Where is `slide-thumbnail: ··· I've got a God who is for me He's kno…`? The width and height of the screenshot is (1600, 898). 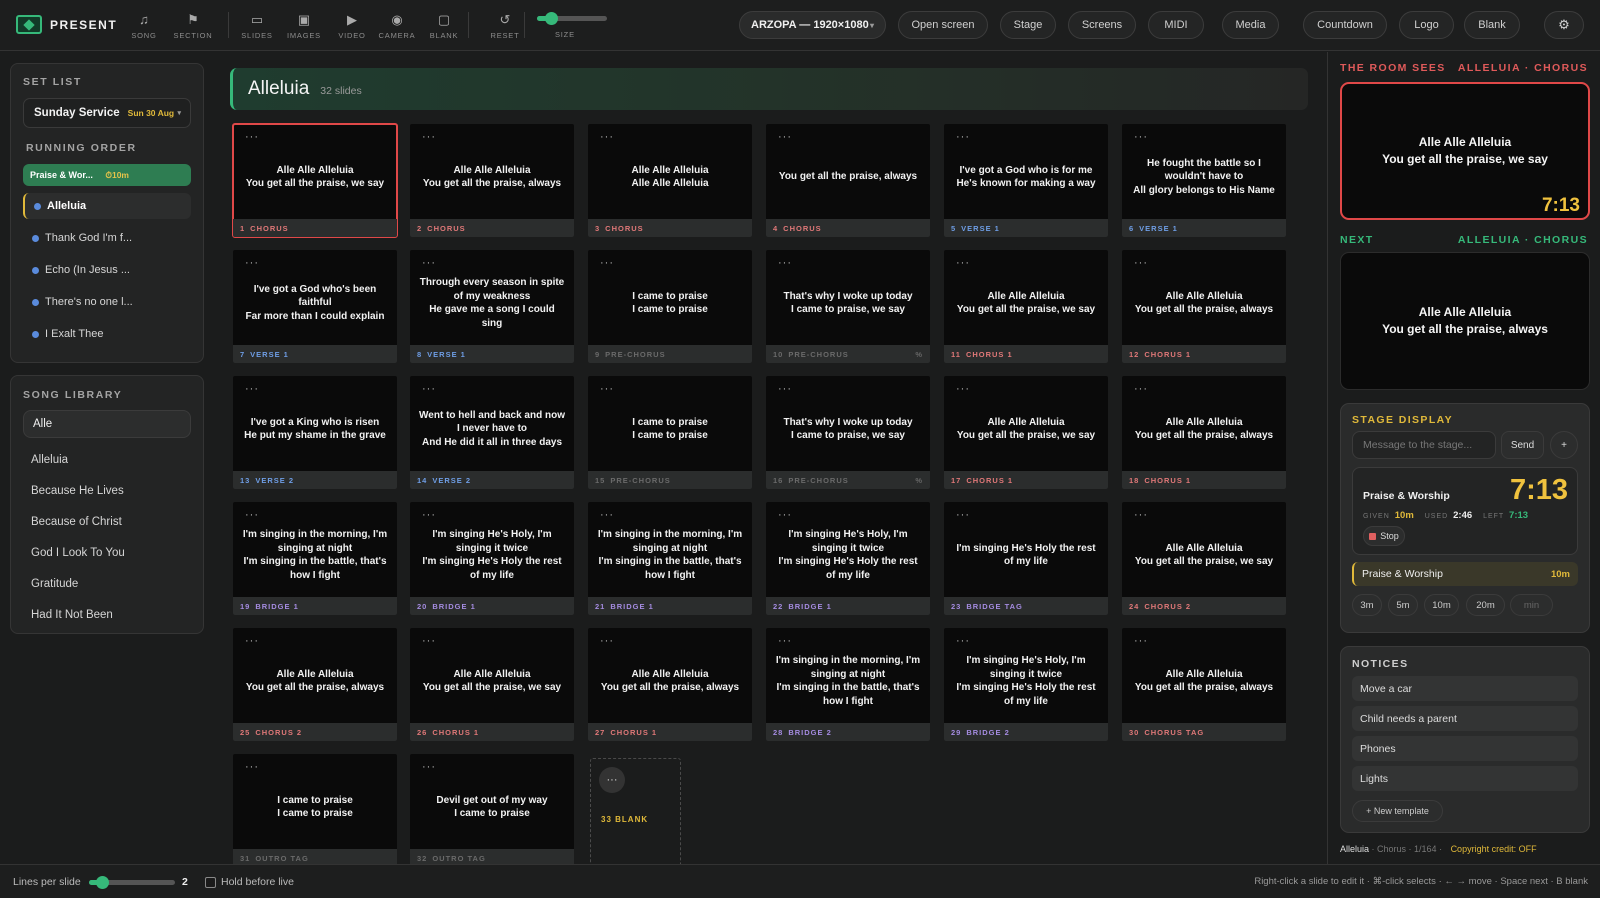 slide-thumbnail: ··· I've got a God who is for me He's kno… is located at coordinates (1026, 180).